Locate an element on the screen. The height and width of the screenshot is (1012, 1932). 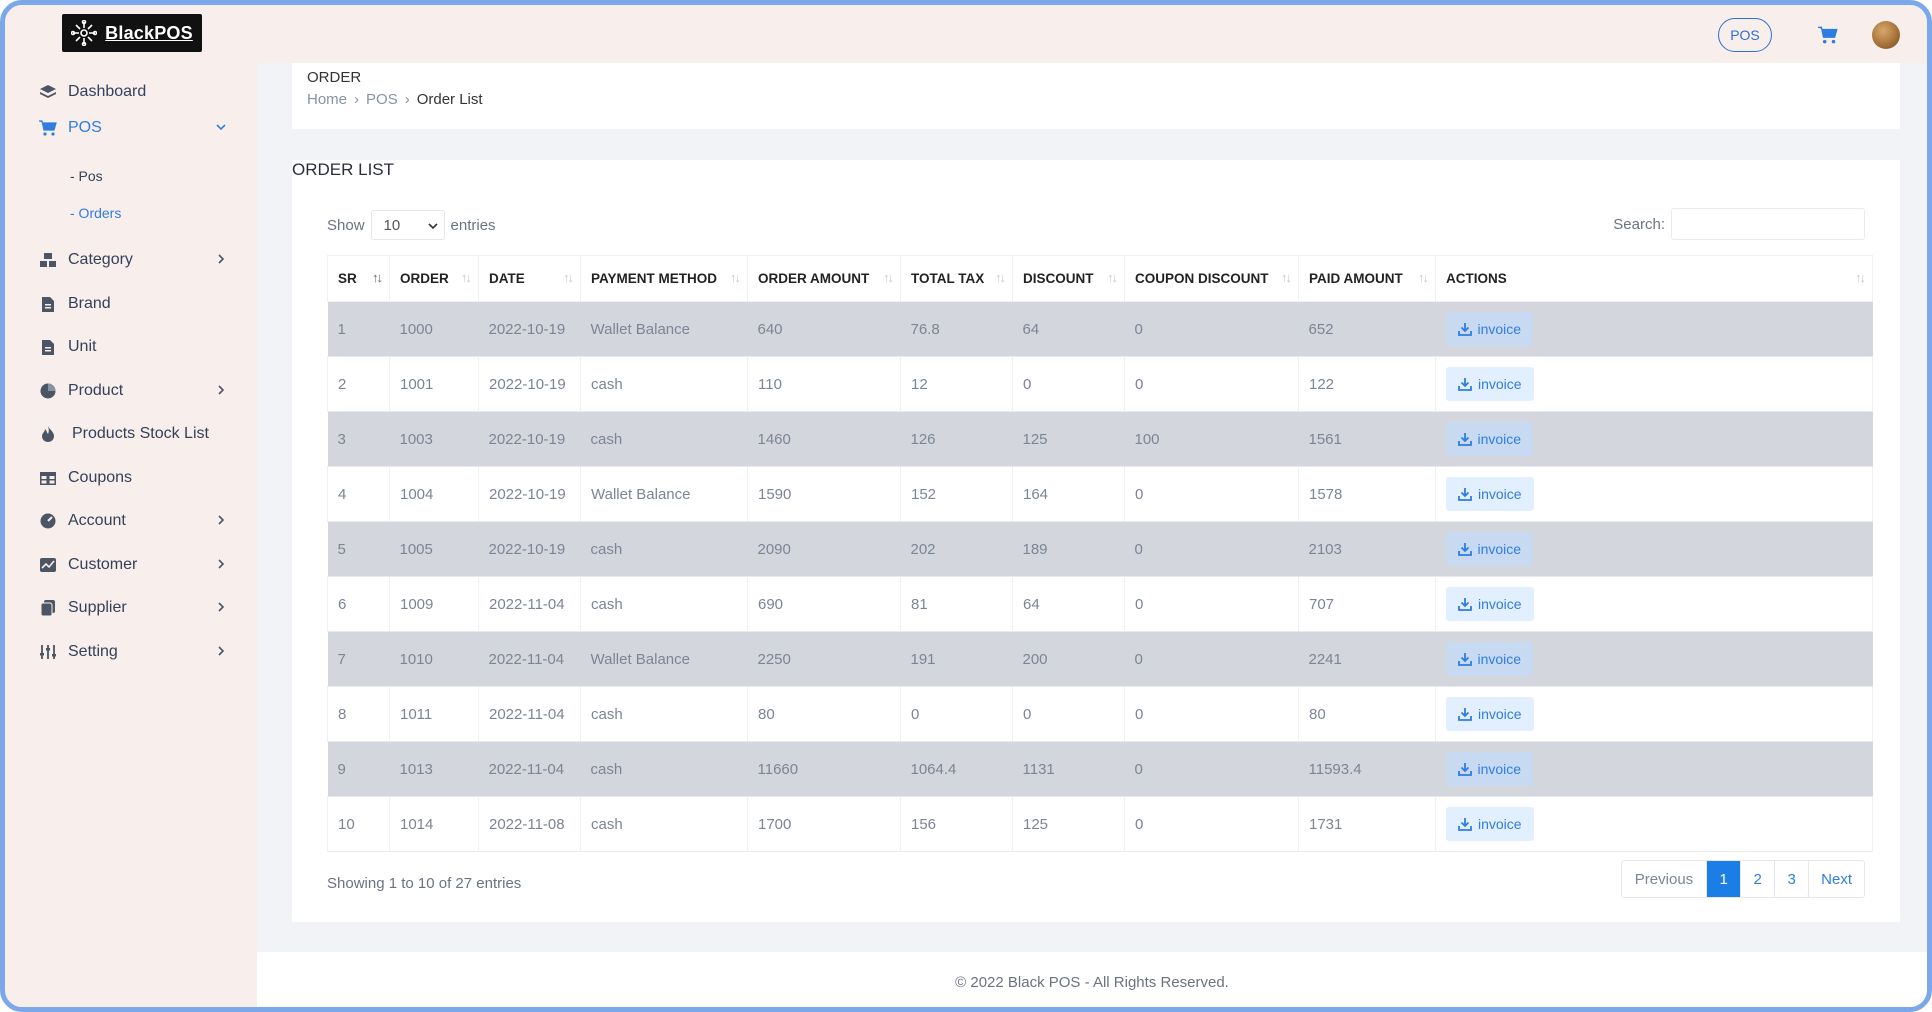
cell-paid-amount: 80 is located at coordinates (1367, 714).